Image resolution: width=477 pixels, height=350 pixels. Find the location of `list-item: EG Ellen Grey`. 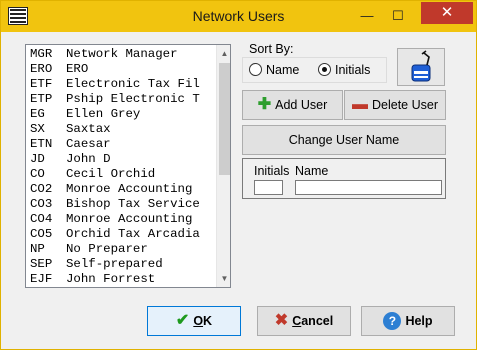

list-item: EG Ellen Grey is located at coordinates (121, 114).